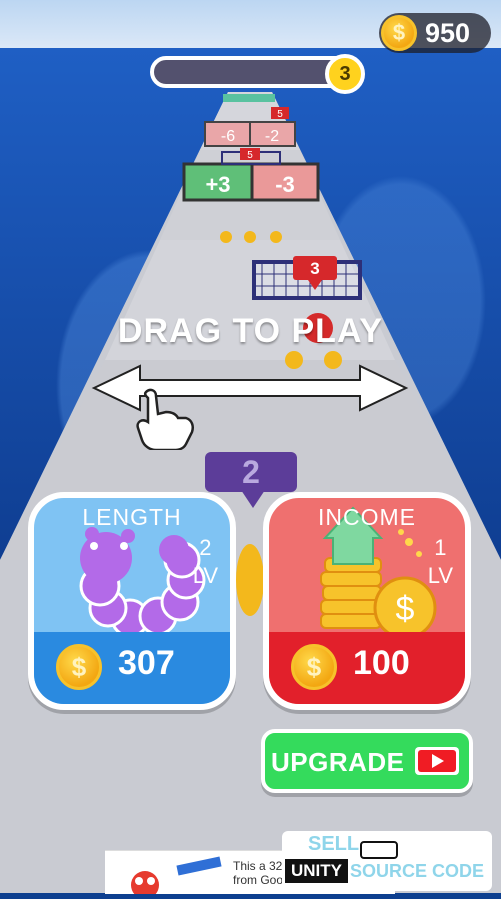 This screenshot has width=501, height=899. I want to click on coin-counter: $ 950, so click(435, 33).